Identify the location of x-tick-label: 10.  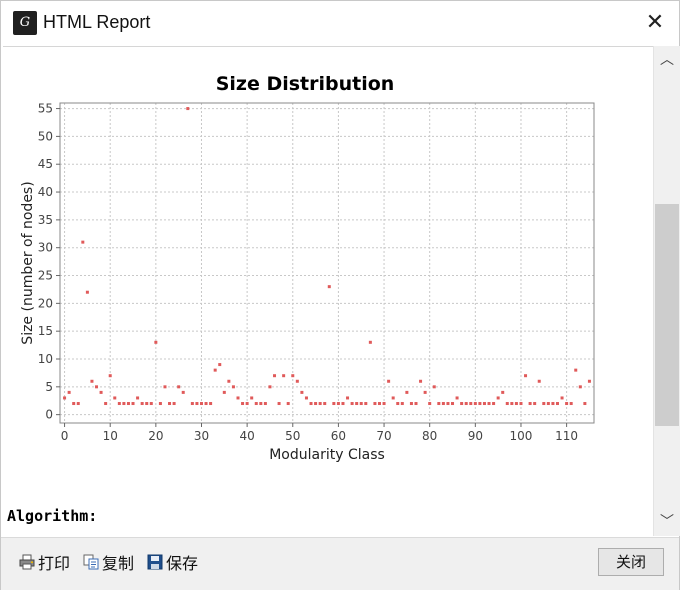
(110, 436).